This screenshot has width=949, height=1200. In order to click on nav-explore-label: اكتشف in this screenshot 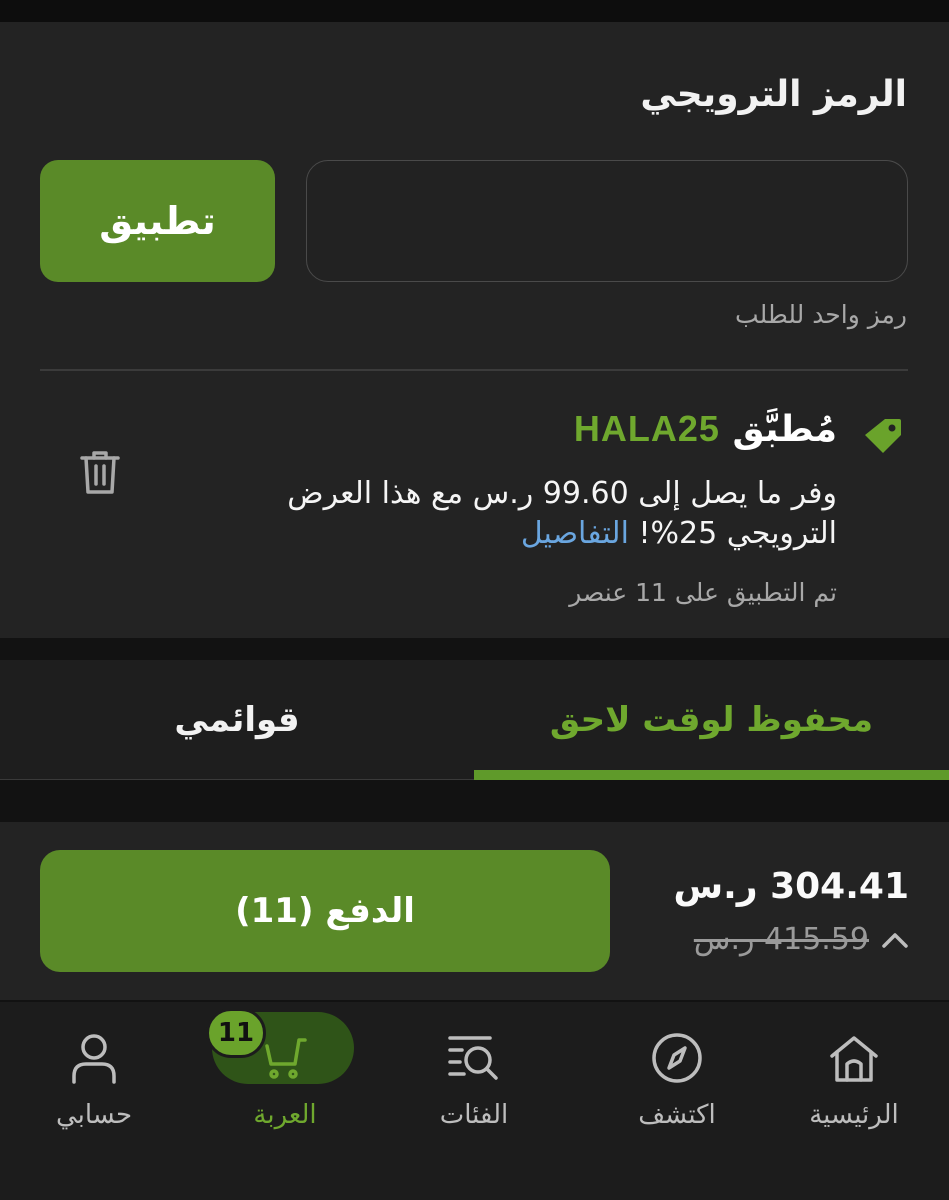, I will do `click(677, 1115)`.